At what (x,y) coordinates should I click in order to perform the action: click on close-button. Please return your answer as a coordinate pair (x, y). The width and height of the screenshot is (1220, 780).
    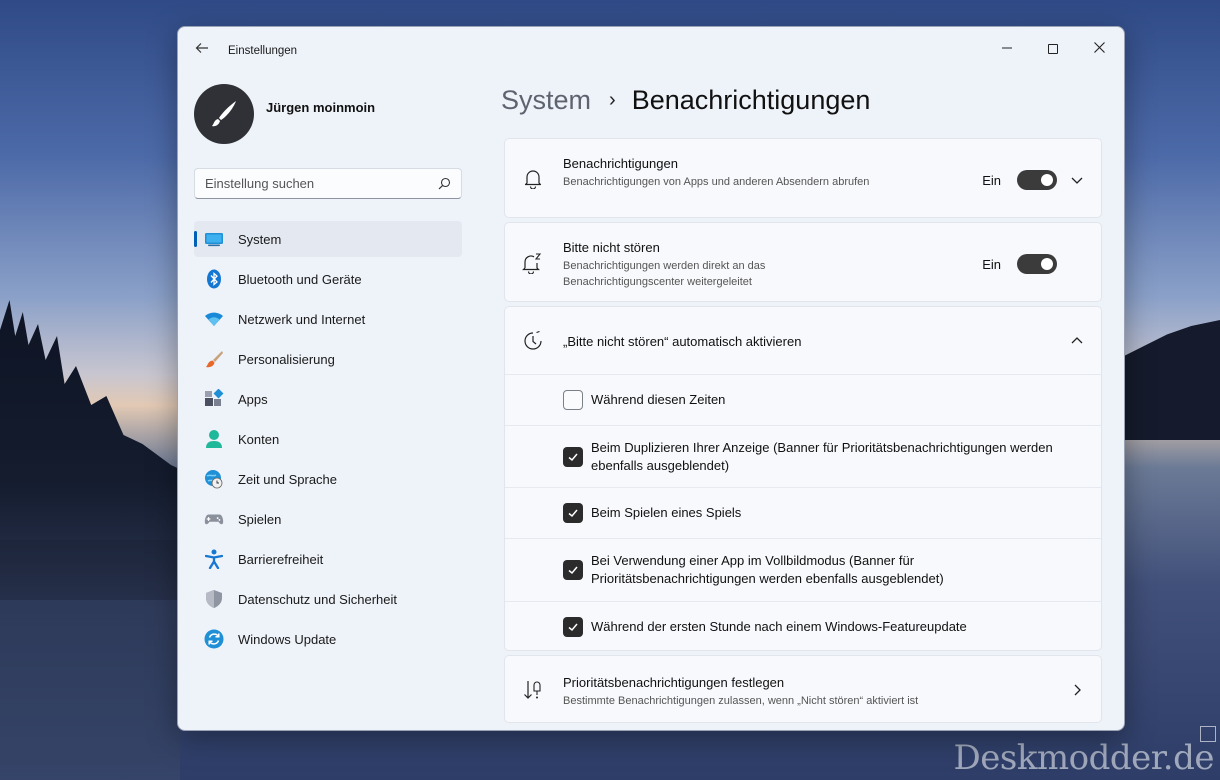
    Looking at the image, I should click on (1099, 48).